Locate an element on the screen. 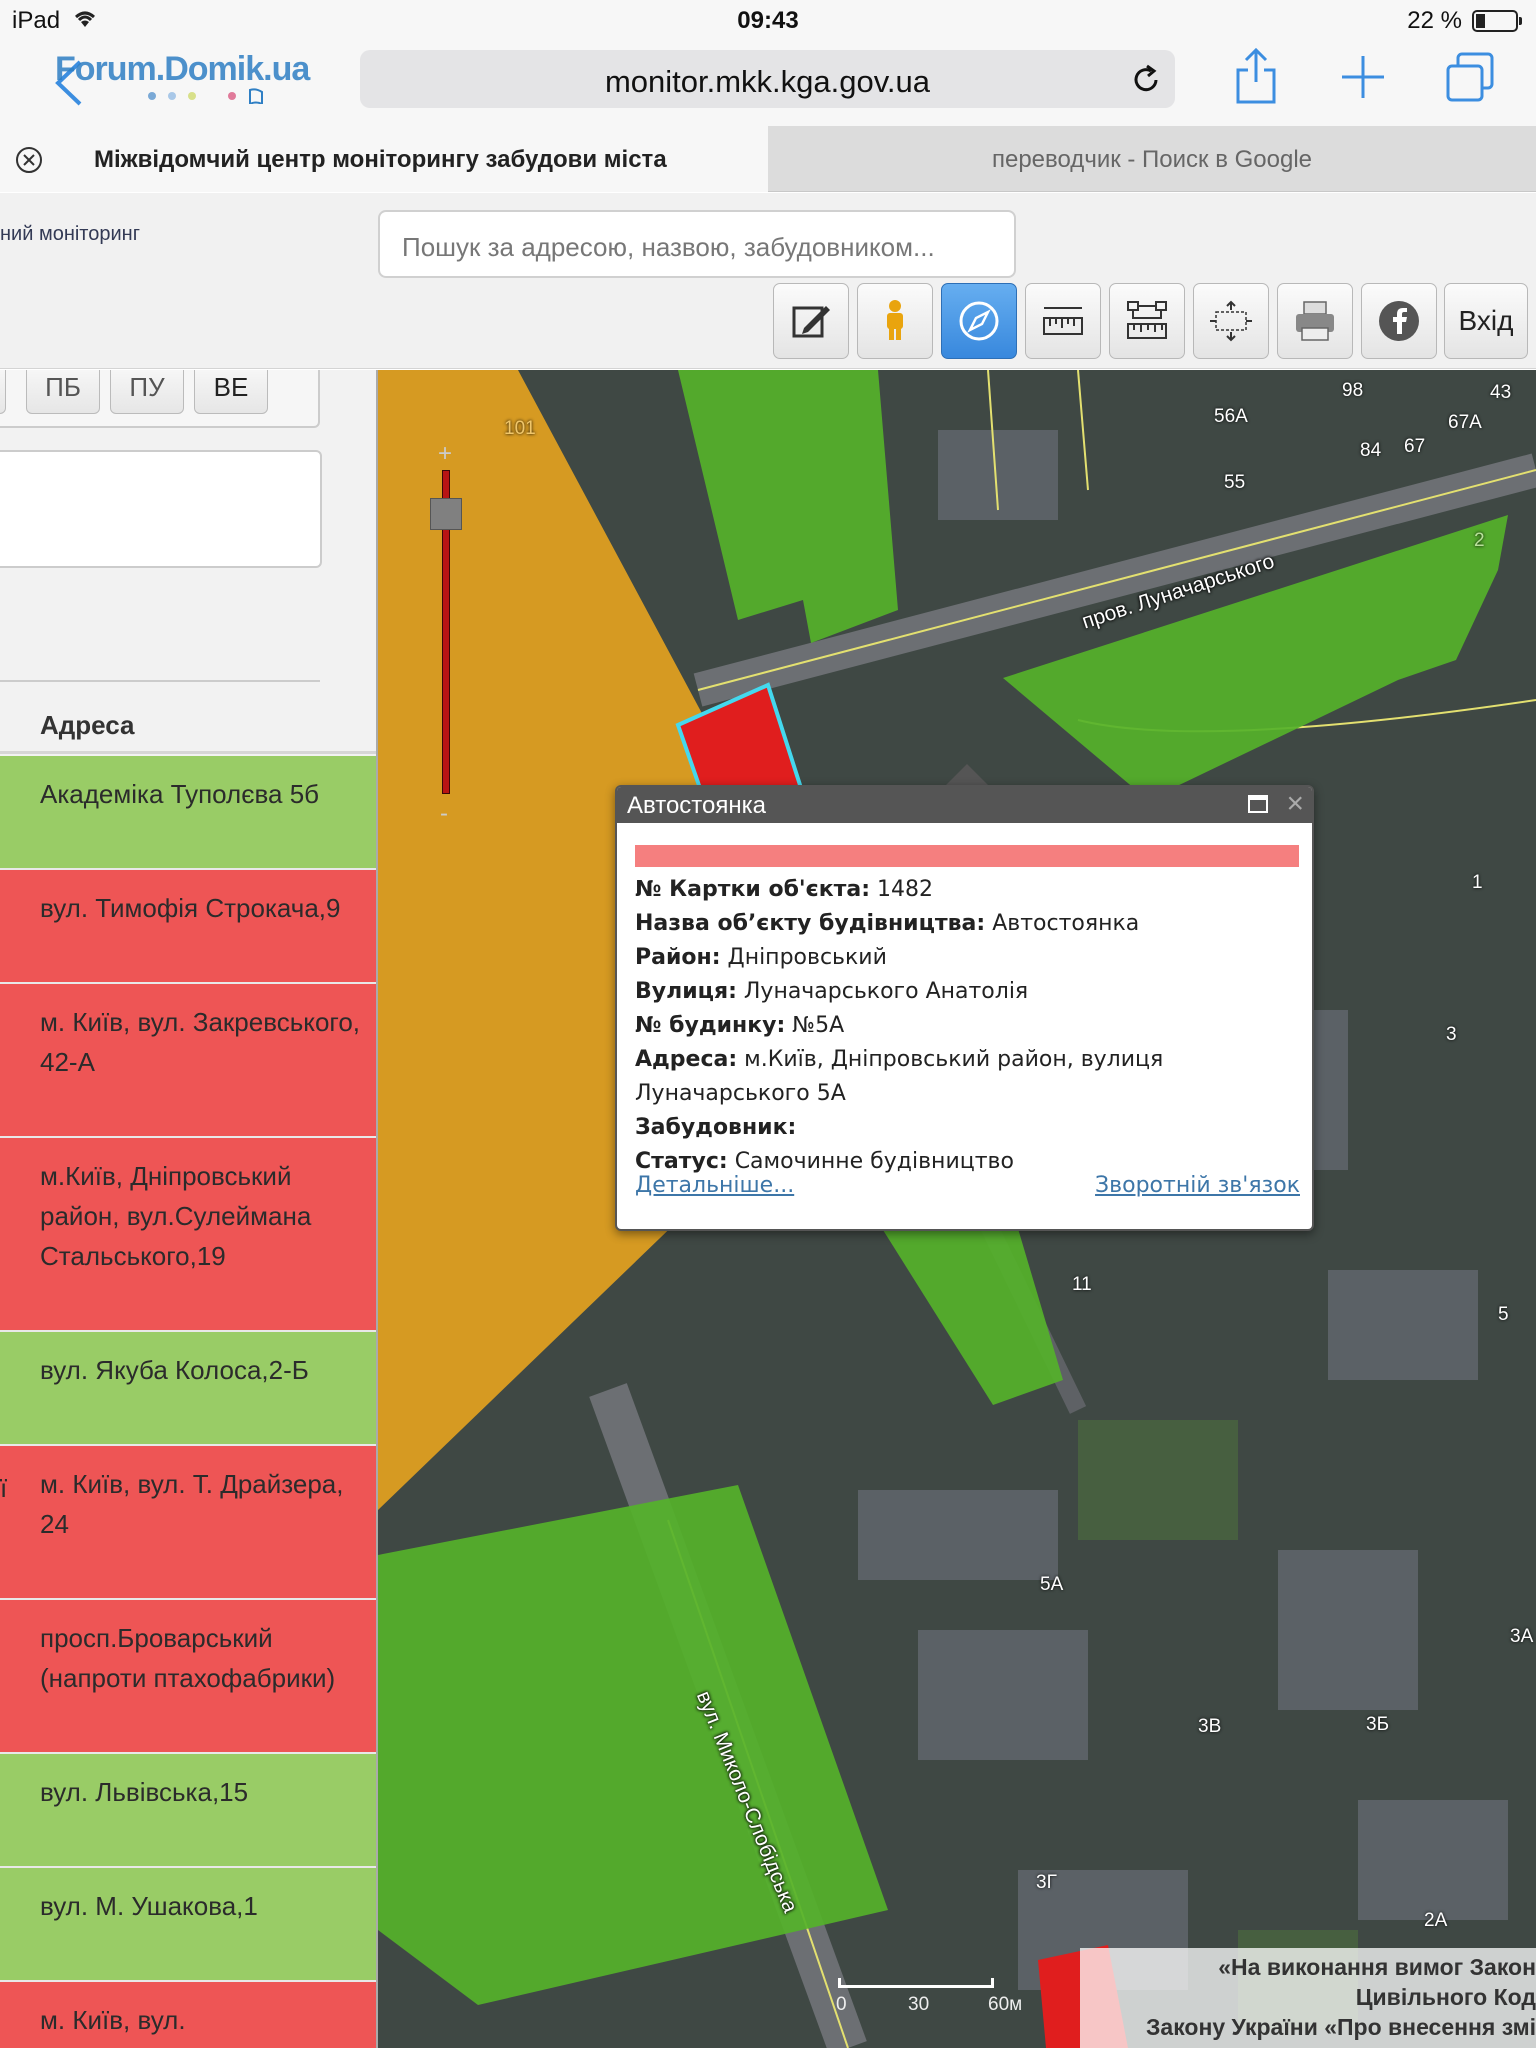 The image size is (1536, 2048). table-row: м. Київ, вул. Закревського, 42-А is located at coordinates (188, 1061).